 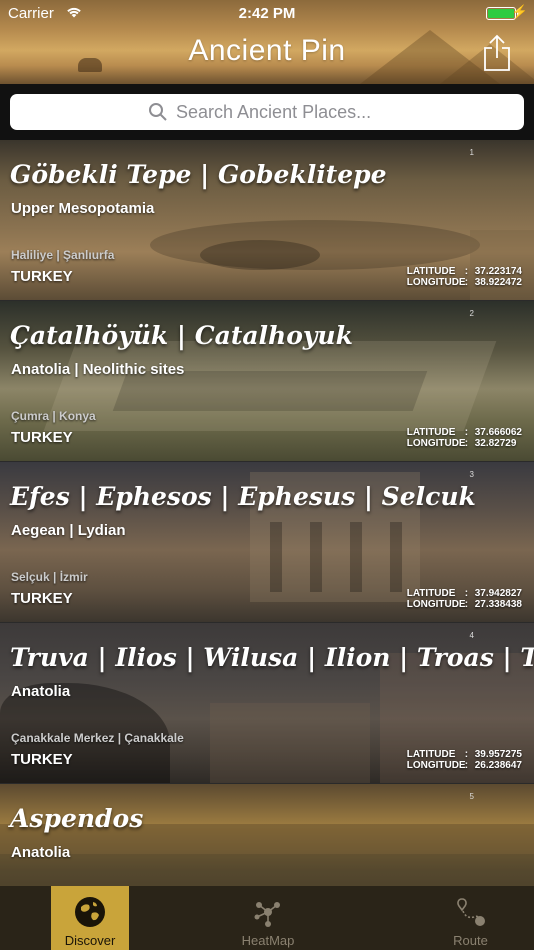 I want to click on tab-bar: Discover HeatMap Route, so click(x=267, y=918).